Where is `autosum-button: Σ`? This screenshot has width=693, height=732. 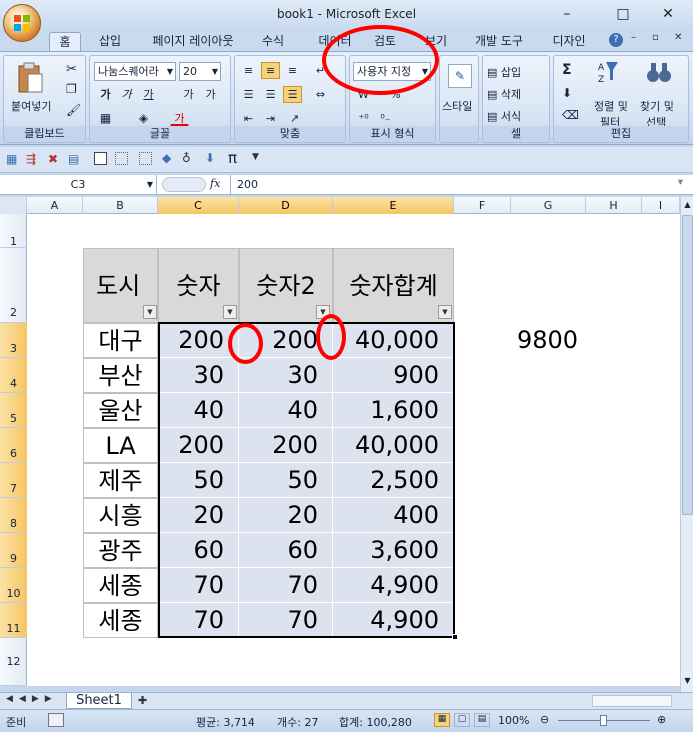
autosum-button: Σ is located at coordinates (567, 70).